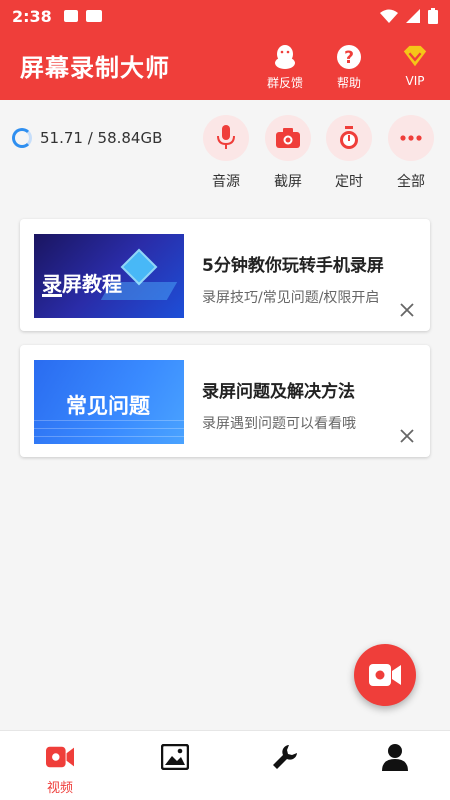  Describe the element at coordinates (95, 68) in the screenshot. I see `app-title: 屏幕录制大师` at that location.